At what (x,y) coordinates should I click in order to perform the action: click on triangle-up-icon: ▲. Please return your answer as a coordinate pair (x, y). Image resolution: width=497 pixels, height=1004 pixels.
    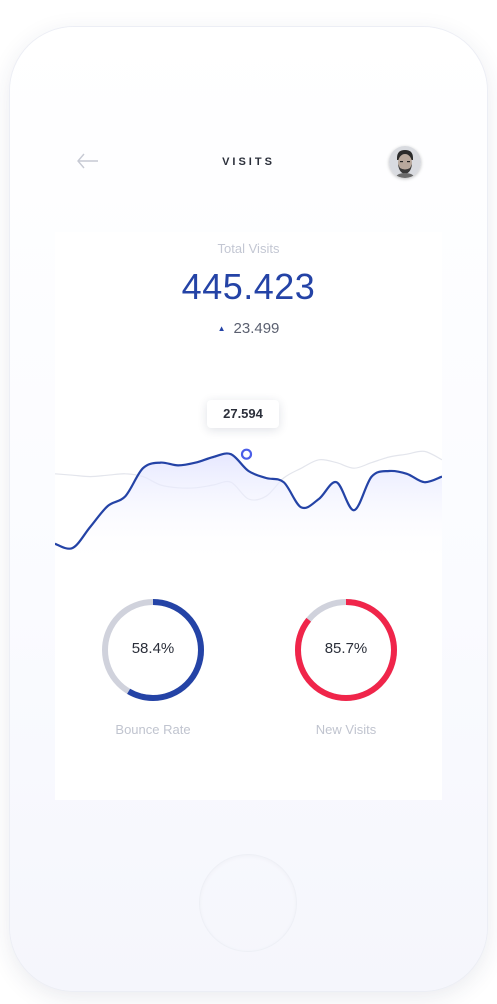
    Looking at the image, I should click on (221, 328).